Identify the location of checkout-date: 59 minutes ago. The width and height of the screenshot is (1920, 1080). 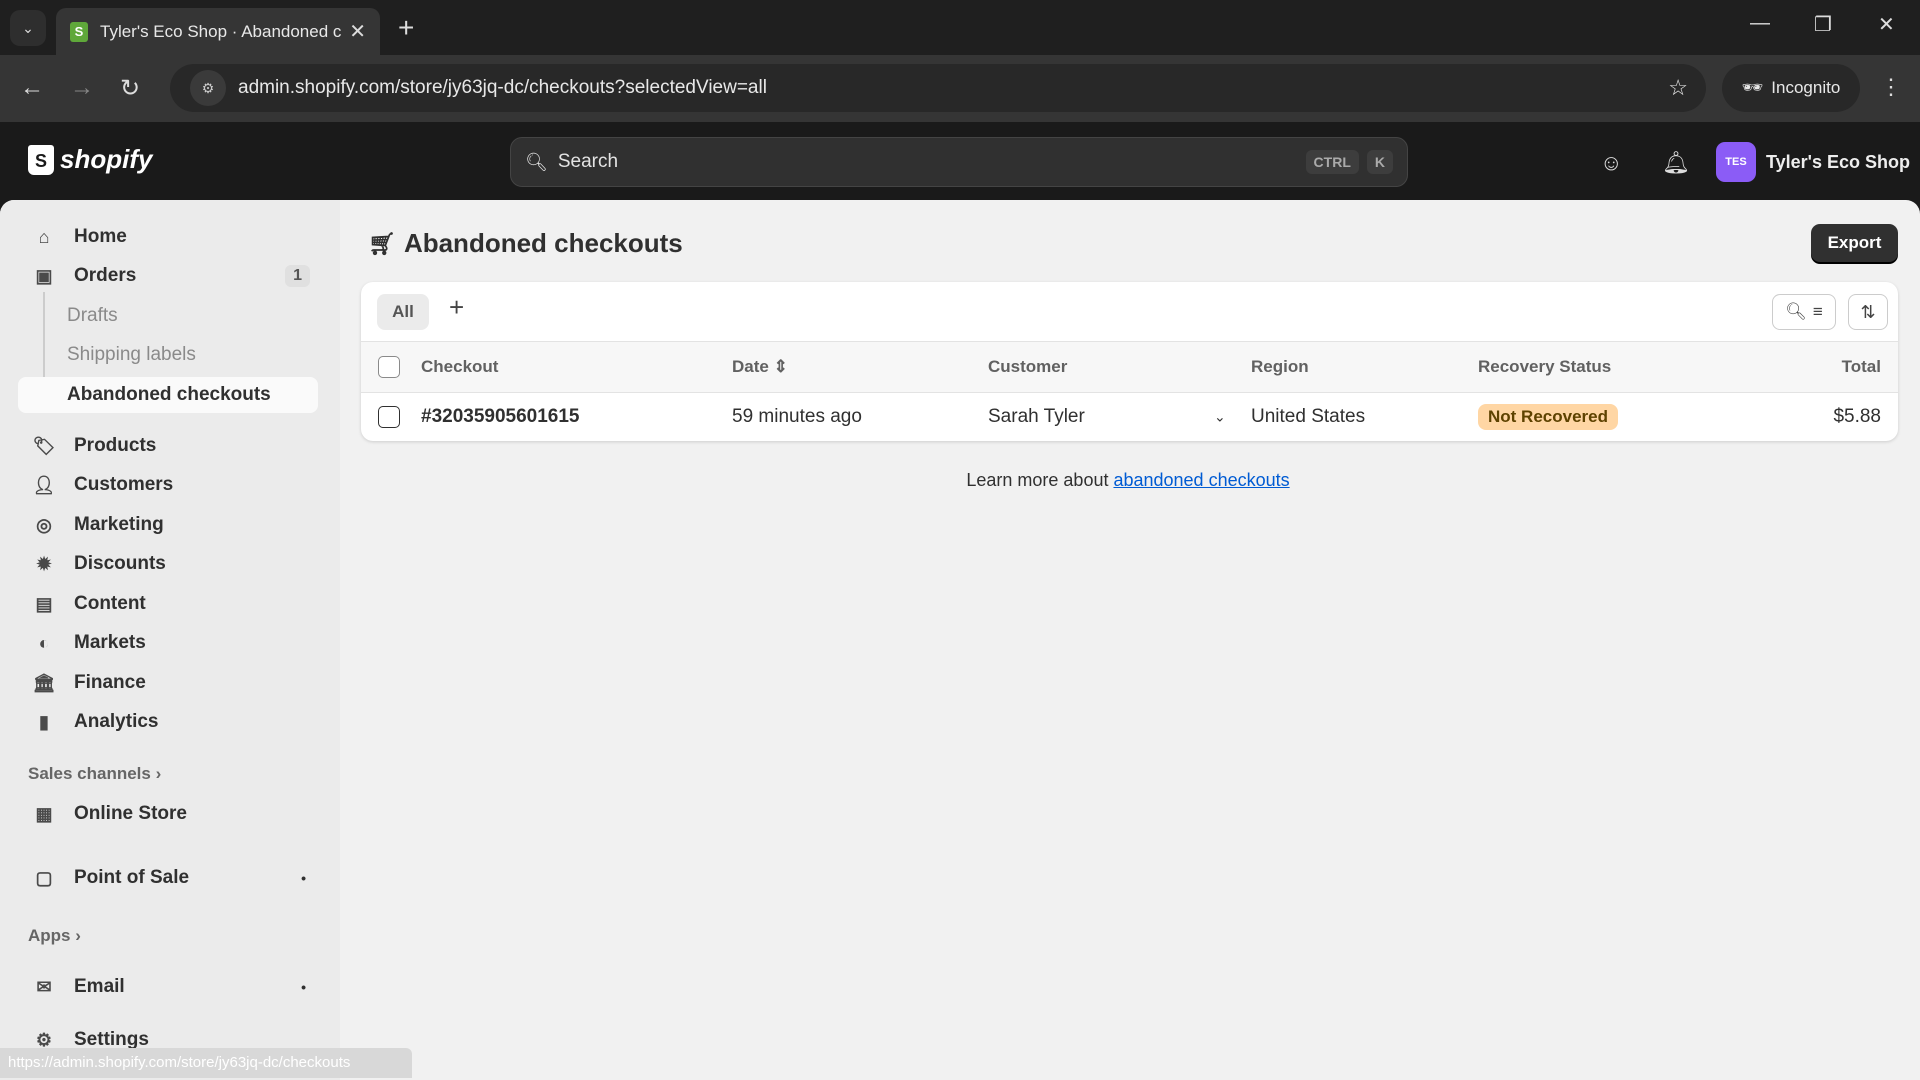
(797, 416).